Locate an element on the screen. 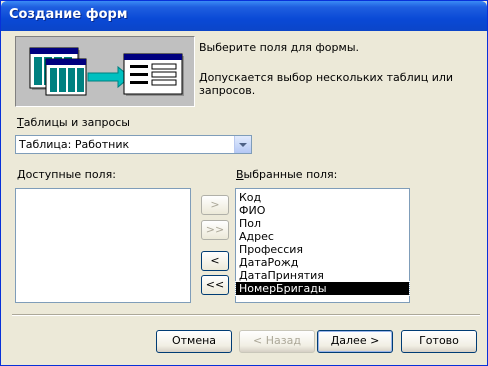 The height and width of the screenshot is (366, 488). tables-label: Таблицы и запросы is located at coordinates (73, 122).